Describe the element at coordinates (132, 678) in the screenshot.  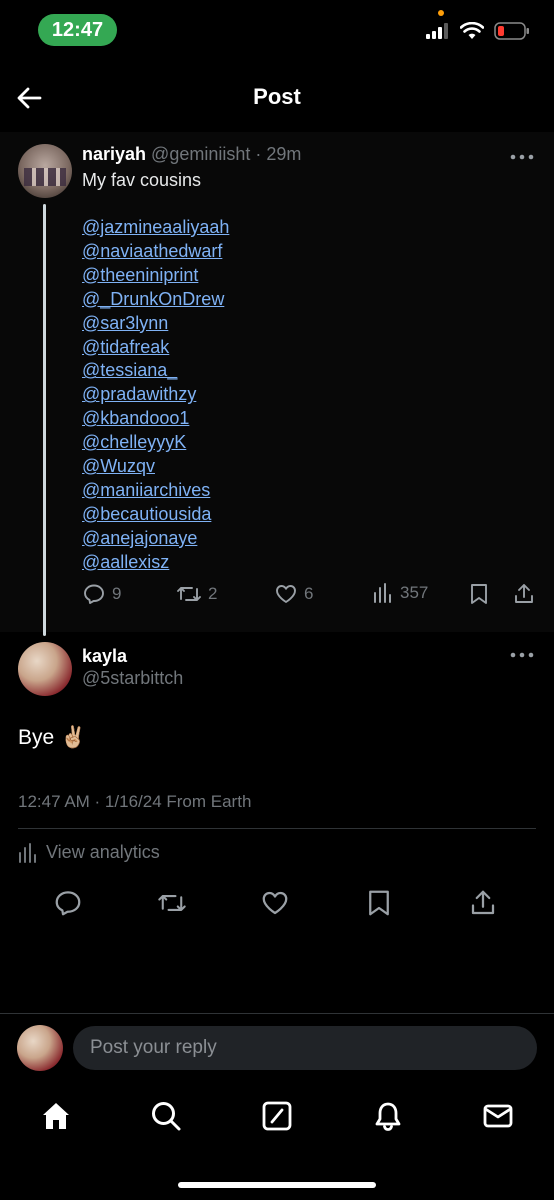
I see `author-handle: @5starbittch` at that location.